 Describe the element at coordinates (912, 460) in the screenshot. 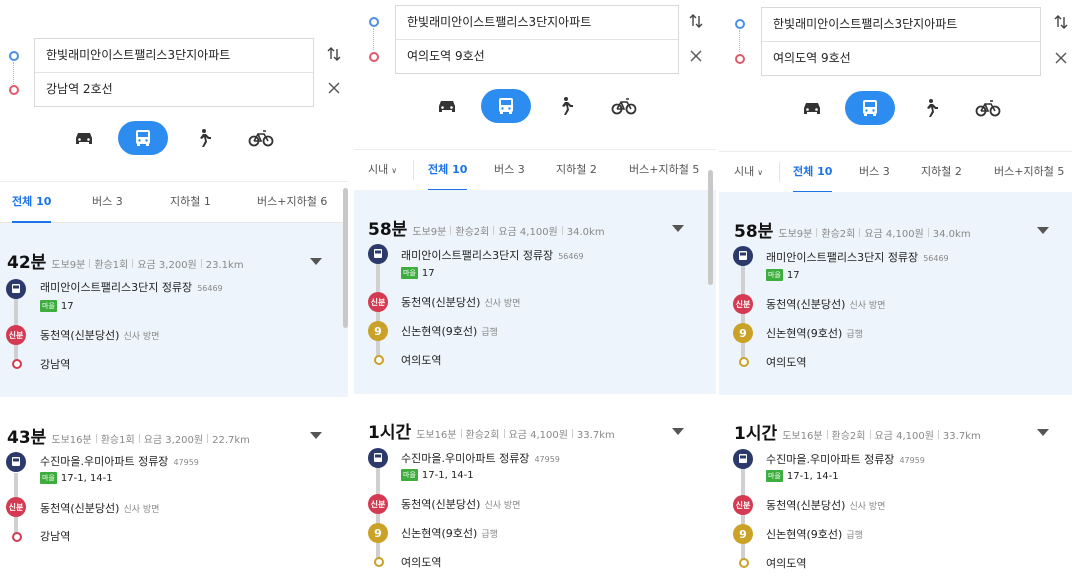

I see `bus-stop-id: 47959` at that location.